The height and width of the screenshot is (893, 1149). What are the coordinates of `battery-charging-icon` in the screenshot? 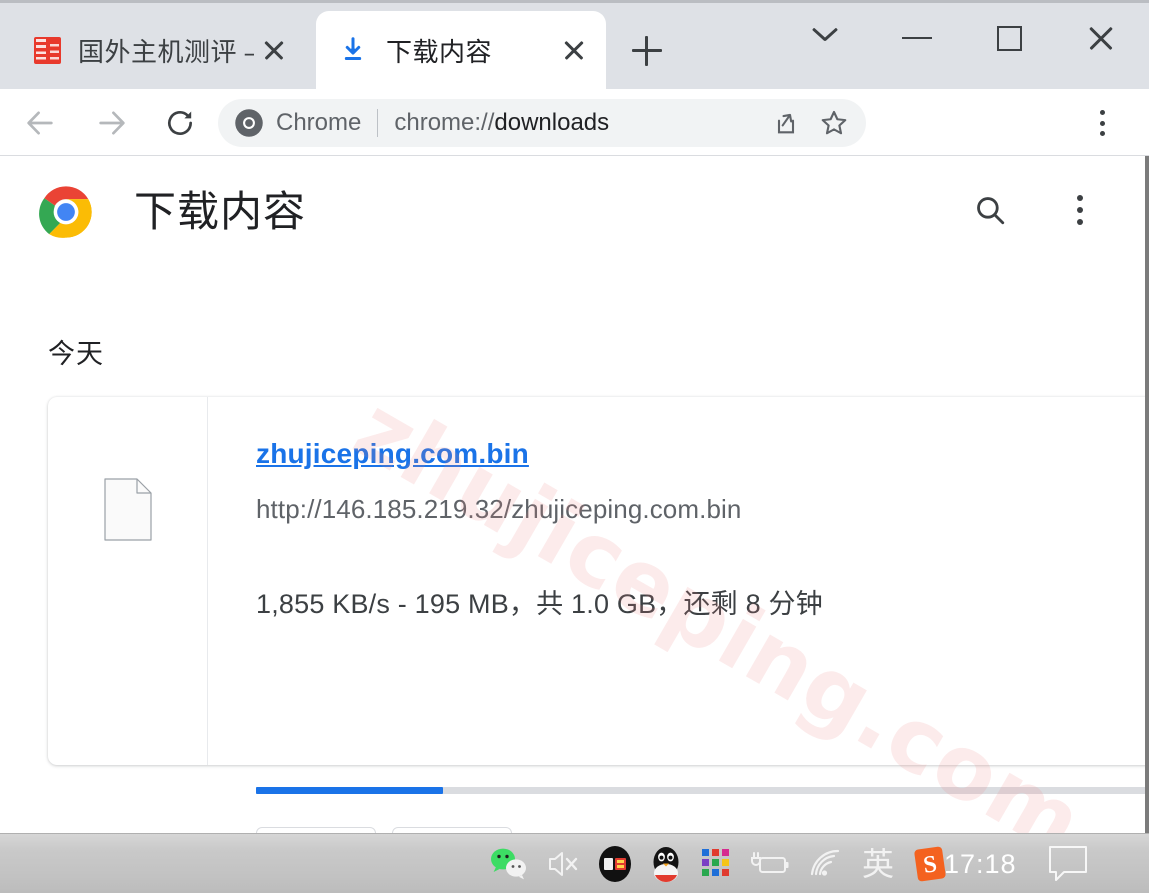 It's located at (770, 864).